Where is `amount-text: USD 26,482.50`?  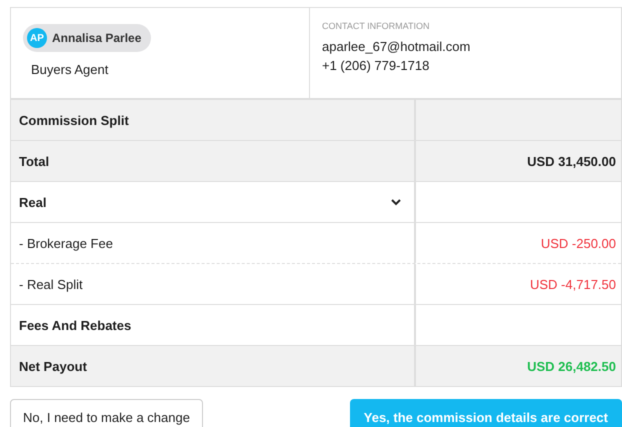
amount-text: USD 26,482.50 is located at coordinates (571, 366).